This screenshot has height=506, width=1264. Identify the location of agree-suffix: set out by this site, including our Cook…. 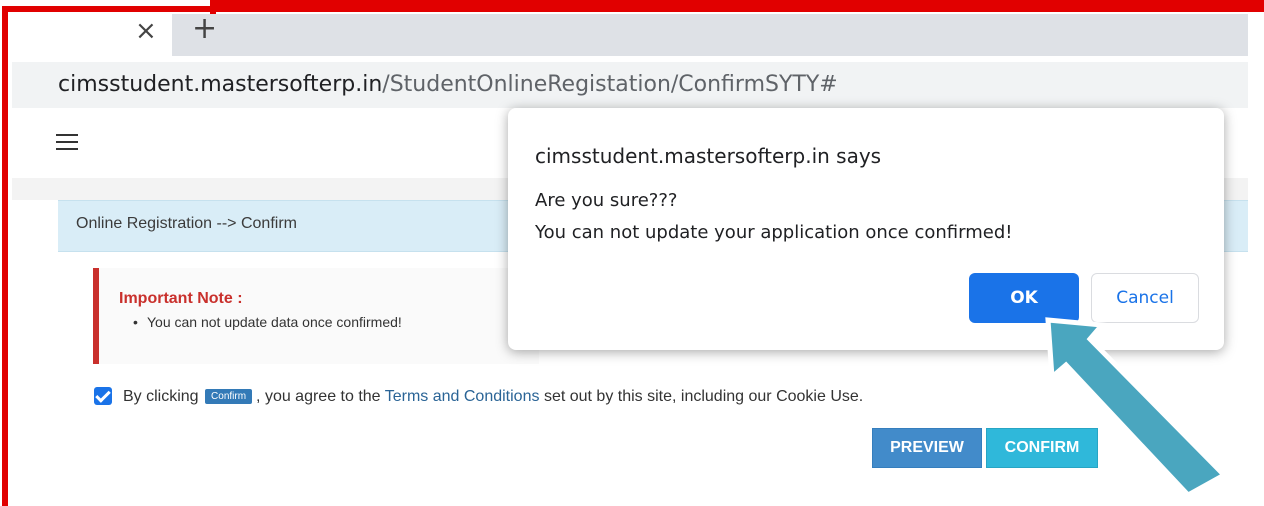
(703, 396).